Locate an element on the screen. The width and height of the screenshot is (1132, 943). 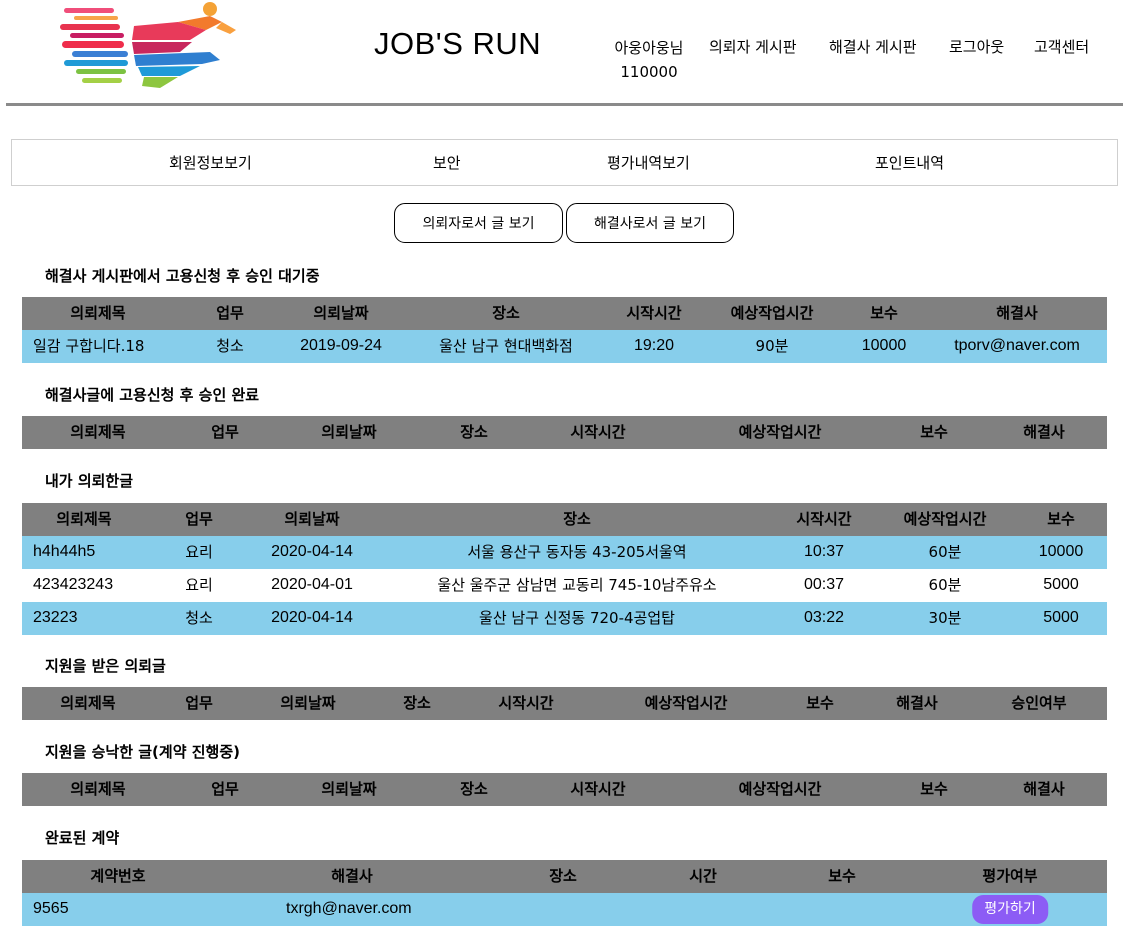
table-header: 의뢰제목 업무 의뢰날짜 장소 시작시간 예상작업시간 보수 is located at coordinates (564, 519).